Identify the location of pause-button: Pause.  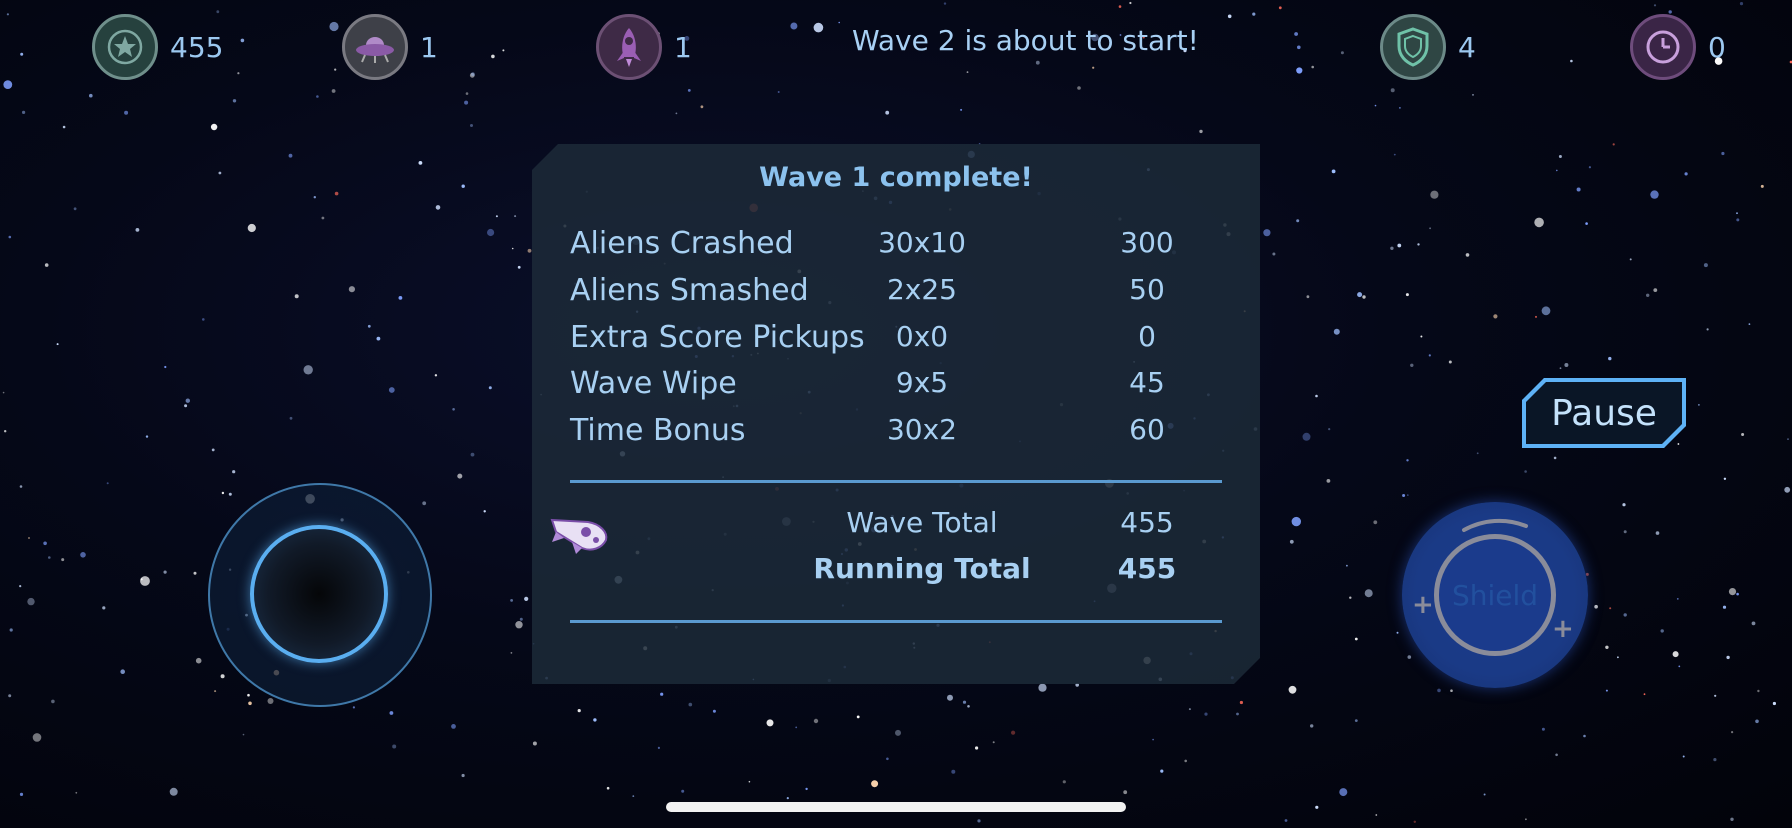
(1604, 413).